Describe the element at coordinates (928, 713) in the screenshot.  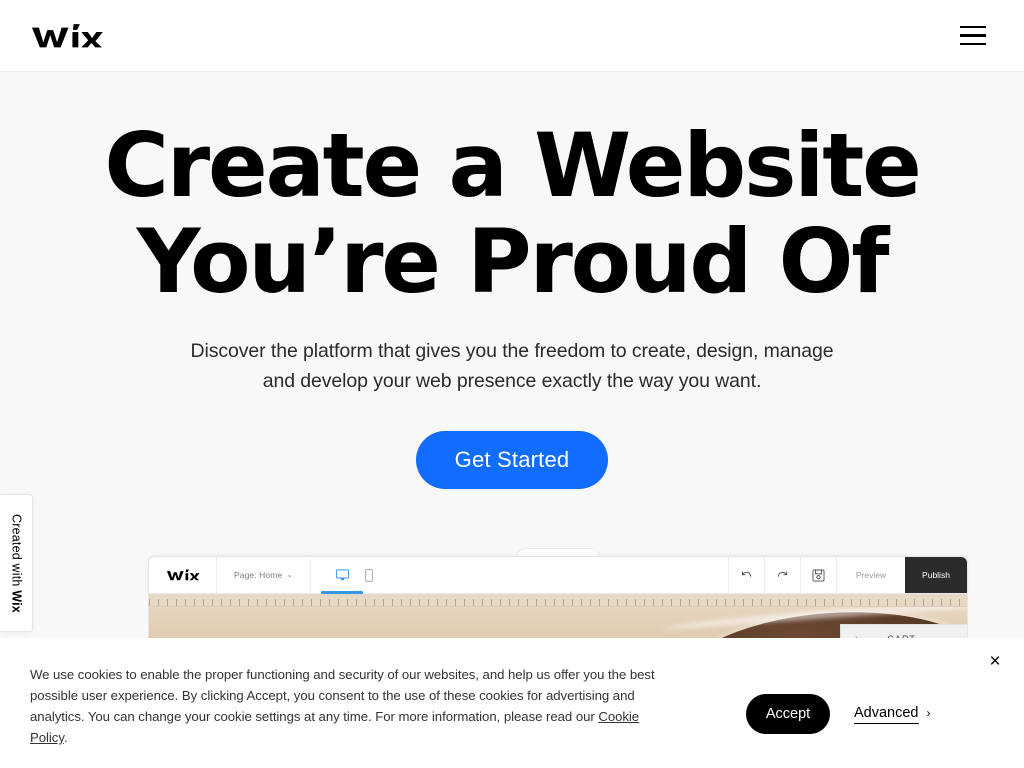
I see `chevron-right-icon: ›` at that location.